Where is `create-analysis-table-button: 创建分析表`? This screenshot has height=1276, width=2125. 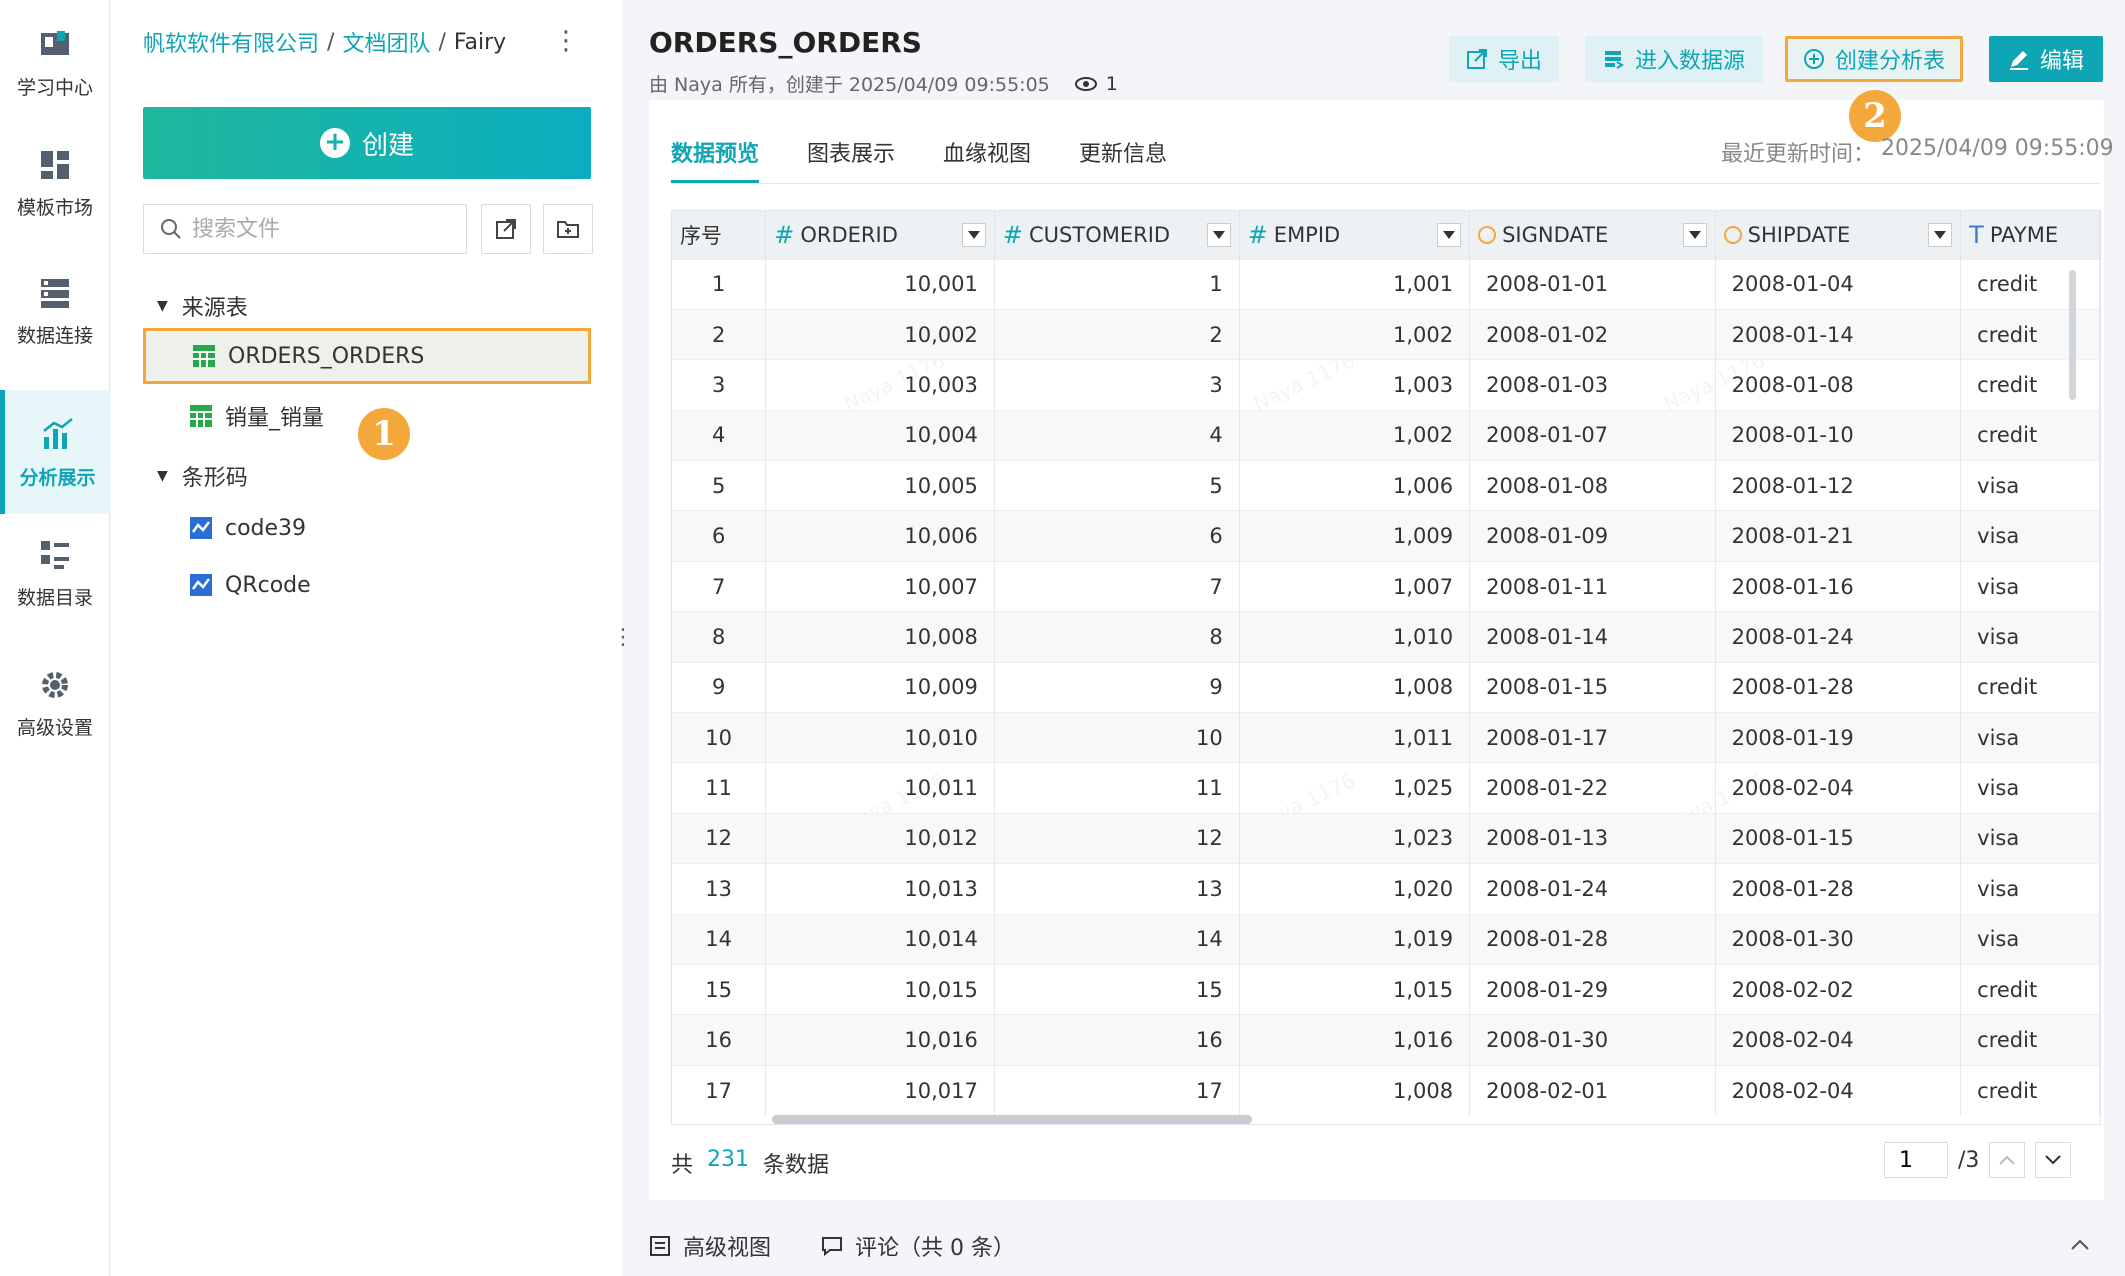
create-analysis-table-button: 创建分析表 is located at coordinates (1874, 59).